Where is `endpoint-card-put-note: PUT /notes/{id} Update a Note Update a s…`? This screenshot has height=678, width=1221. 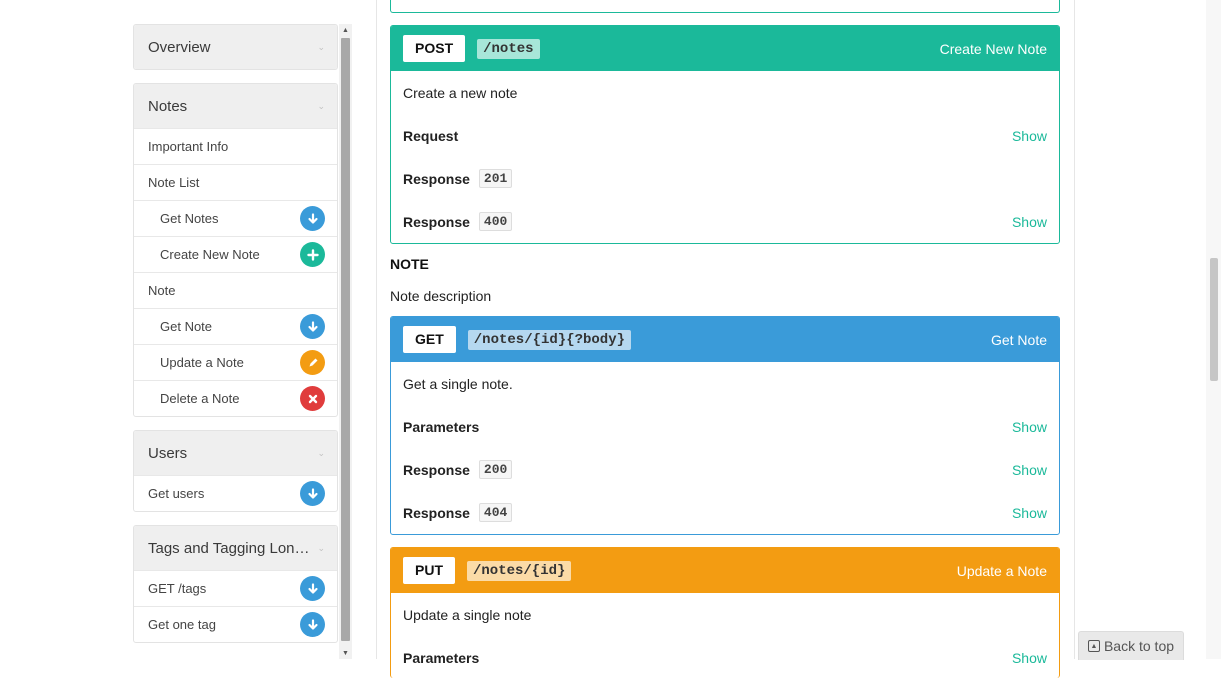
endpoint-card-put-note: PUT /notes/{id} Update a Note Update a s… is located at coordinates (725, 612).